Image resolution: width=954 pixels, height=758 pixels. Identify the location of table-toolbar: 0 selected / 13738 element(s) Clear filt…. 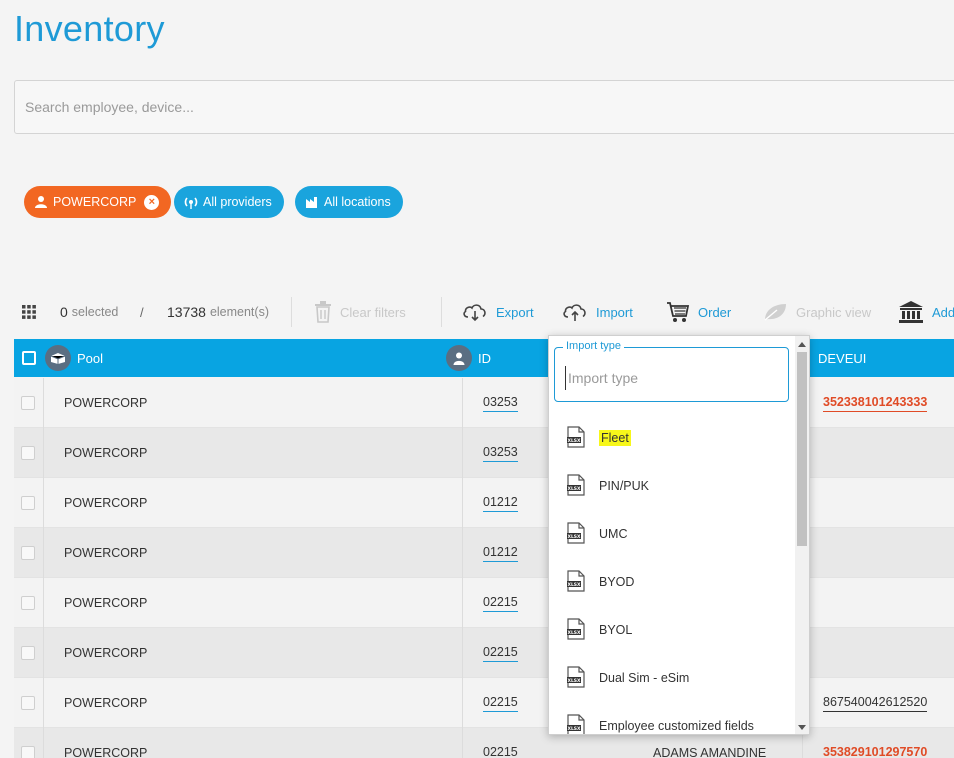
(484, 312).